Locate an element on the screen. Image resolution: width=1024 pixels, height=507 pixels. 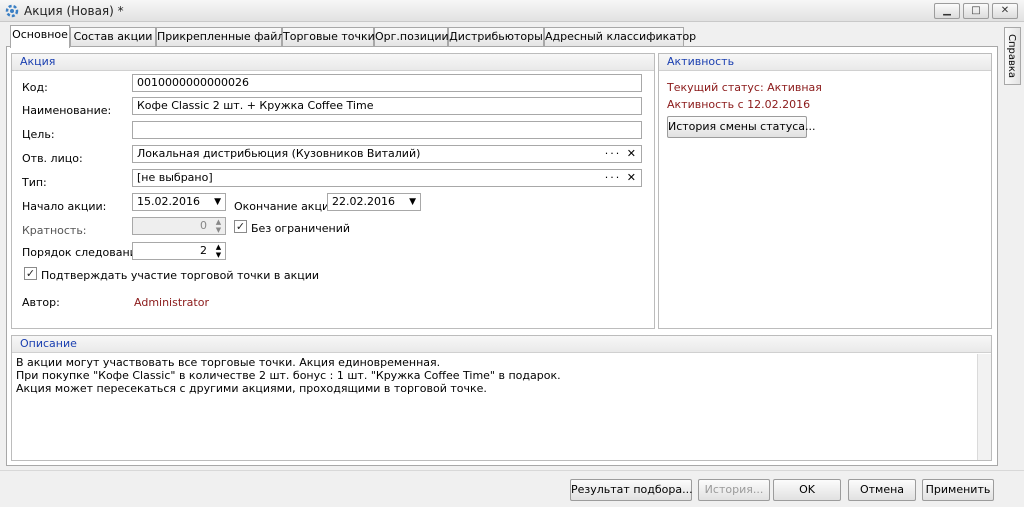
current-status-text: Текущий статус: Активная is located at coordinates (744, 87).